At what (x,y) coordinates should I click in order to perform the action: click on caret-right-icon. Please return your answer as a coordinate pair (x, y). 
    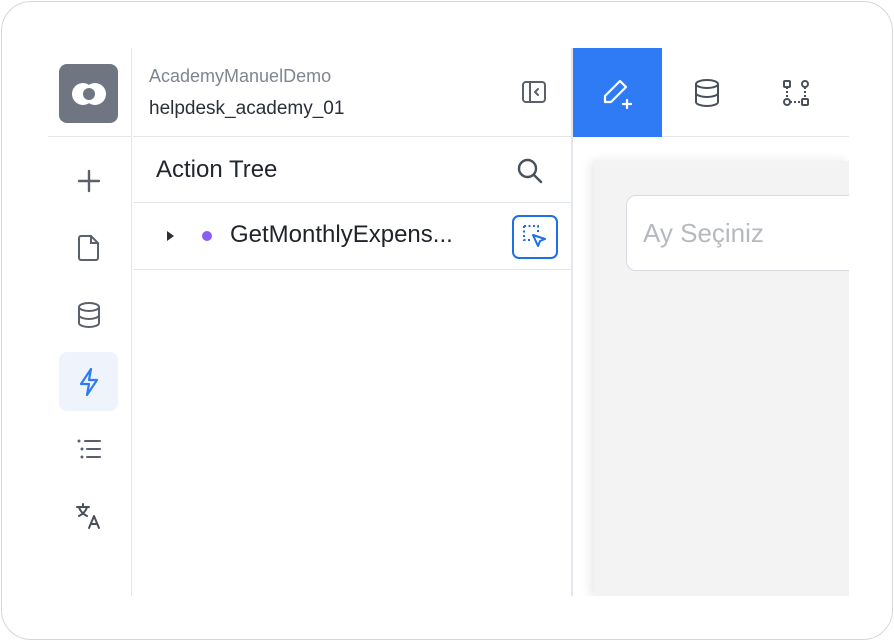
    Looking at the image, I should click on (170, 236).